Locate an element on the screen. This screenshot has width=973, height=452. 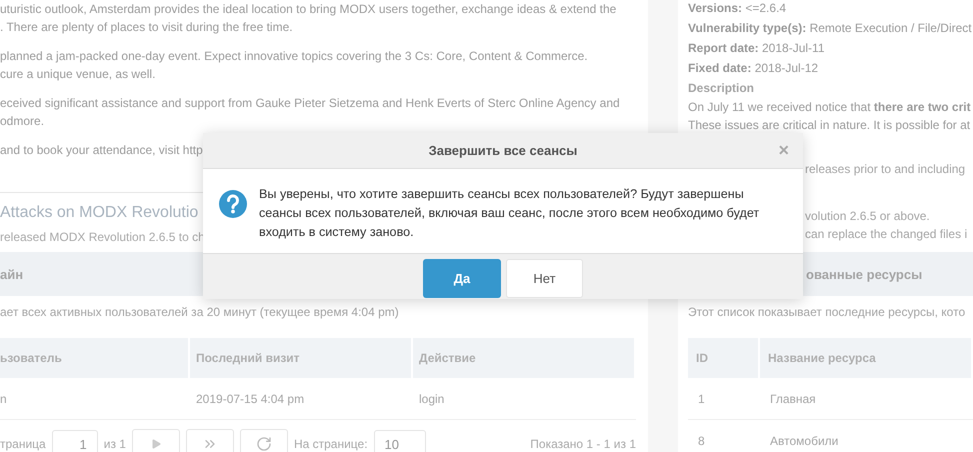
description-text: volution 2.6.5 or above. is located at coordinates (867, 216).